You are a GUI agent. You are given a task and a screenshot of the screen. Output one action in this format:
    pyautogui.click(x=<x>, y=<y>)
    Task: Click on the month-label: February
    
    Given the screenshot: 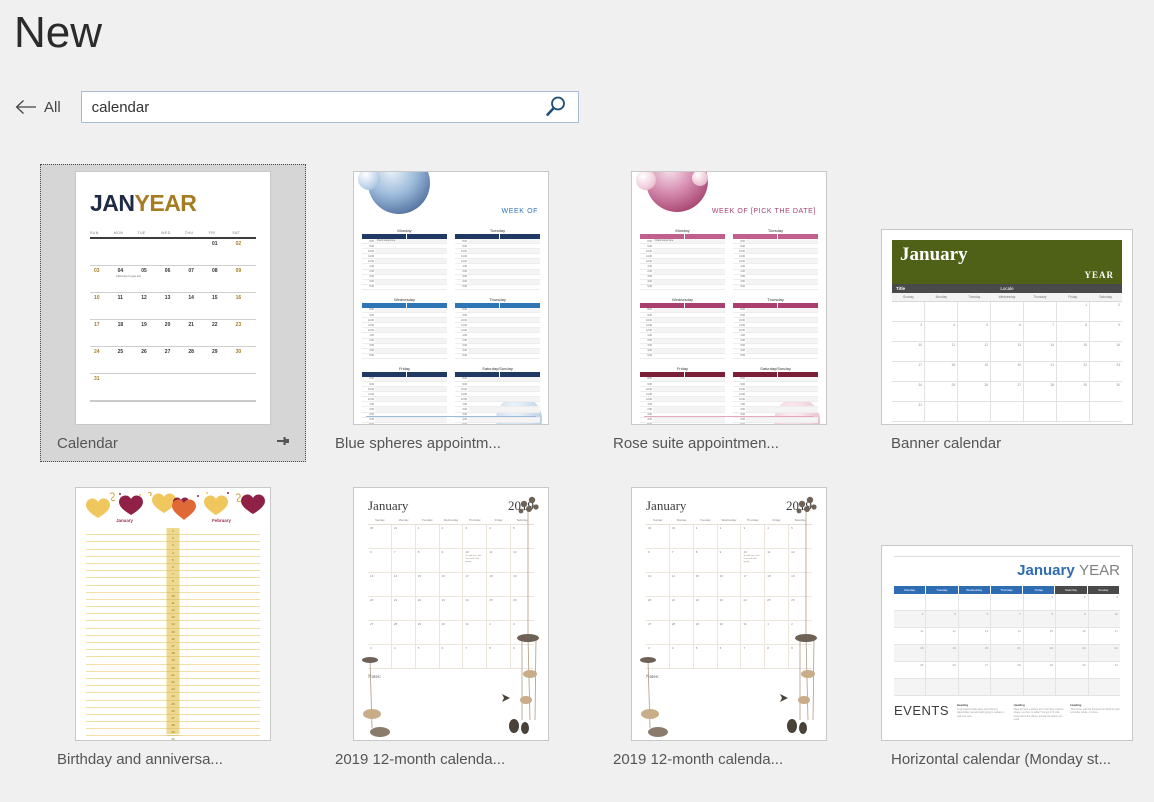 What is the action you would take?
    pyautogui.click(x=221, y=520)
    